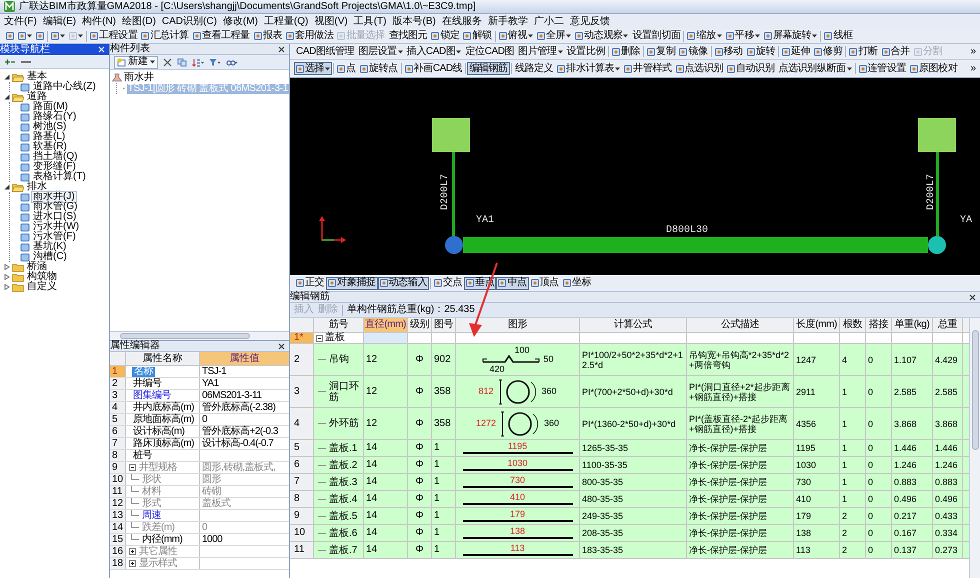  I want to click on menu-item: 构件(N), so click(99, 21).